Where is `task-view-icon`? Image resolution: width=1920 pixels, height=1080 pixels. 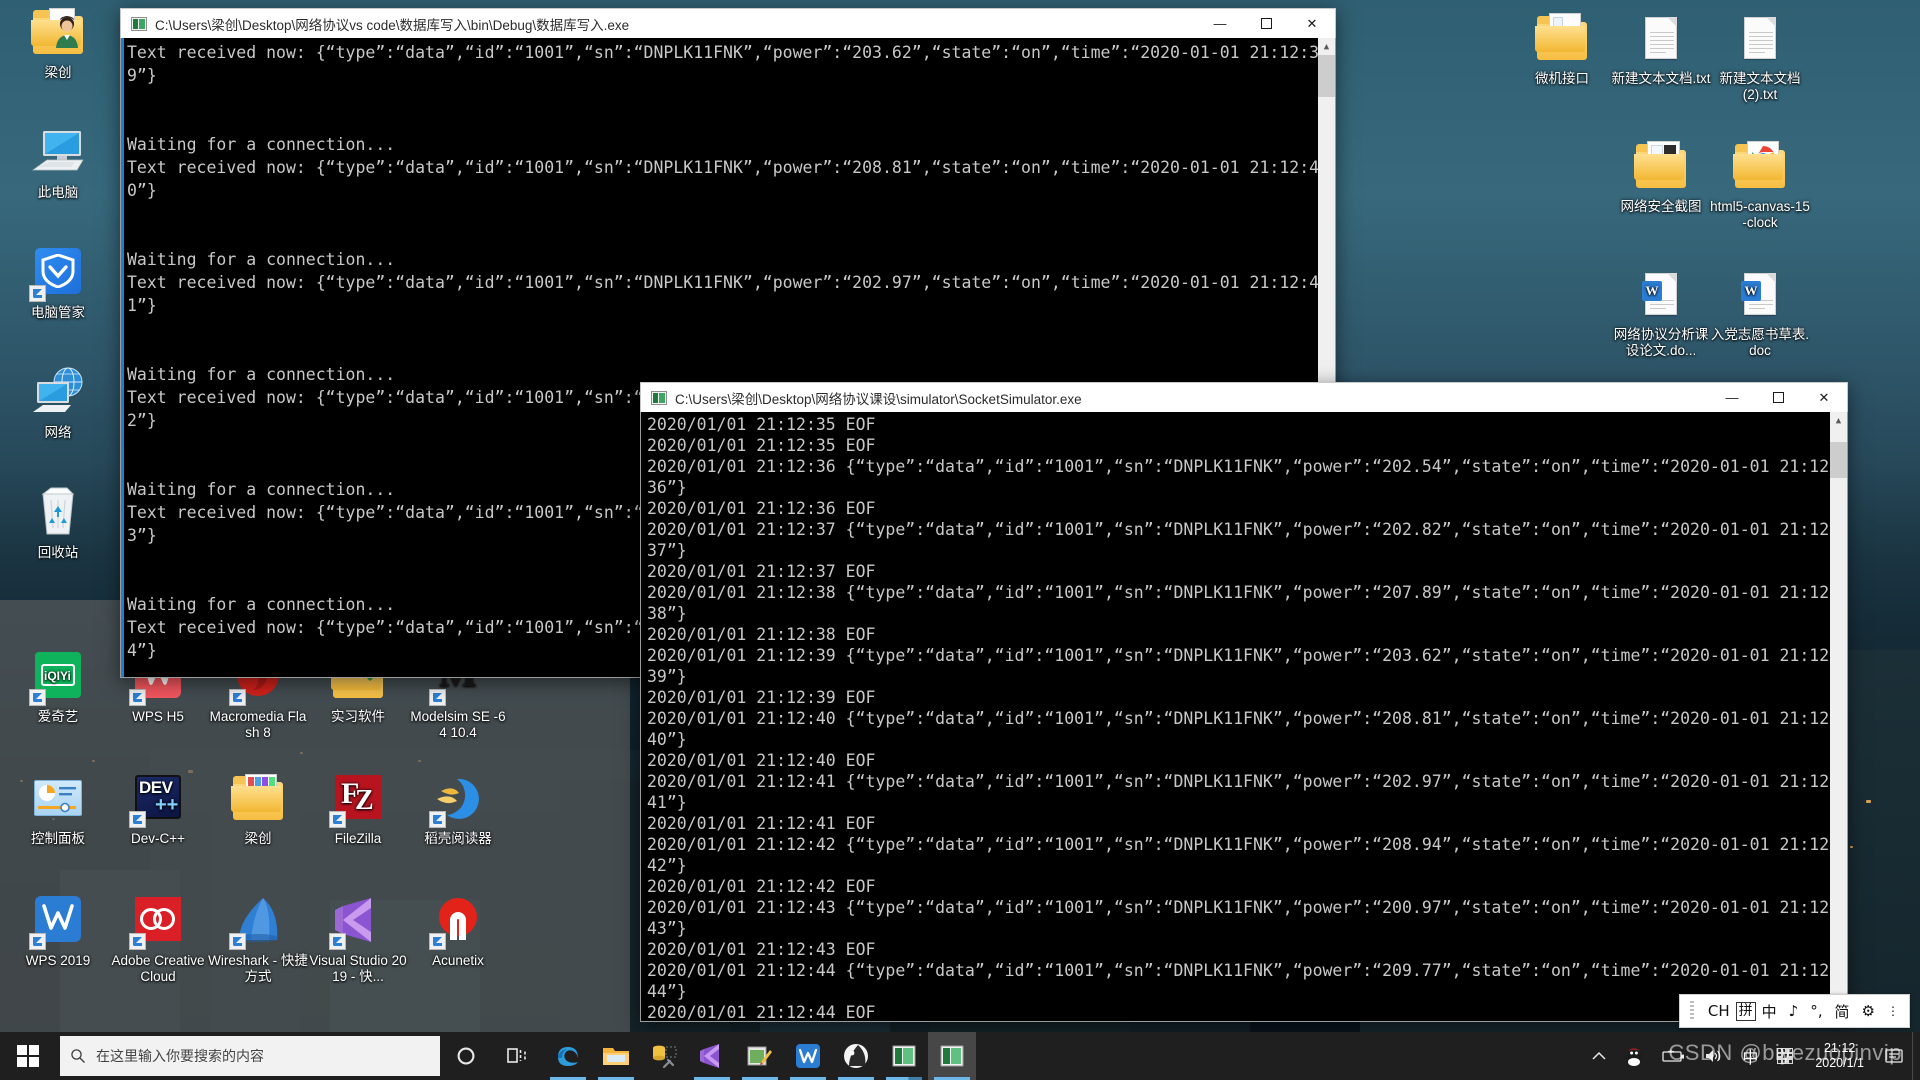
task-view-icon is located at coordinates (516, 1055).